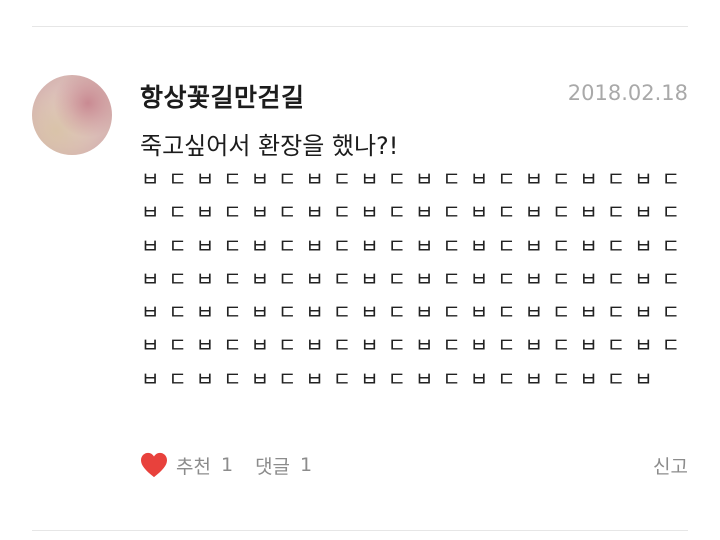 The image size is (720, 540). I want to click on bottom-divider, so click(360, 530).